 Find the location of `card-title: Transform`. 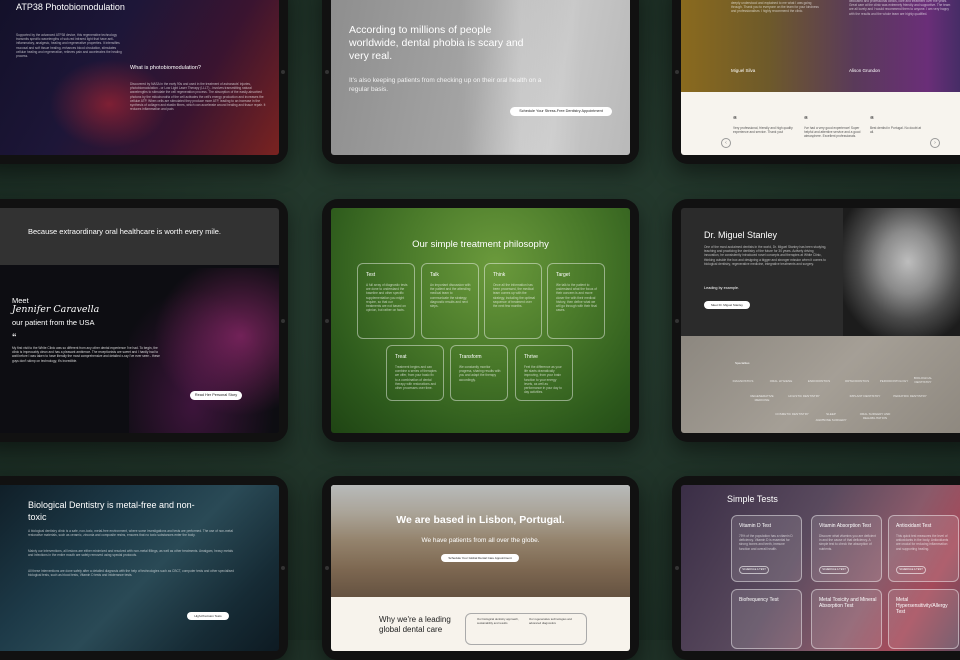

card-title: Transform is located at coordinates (470, 357).